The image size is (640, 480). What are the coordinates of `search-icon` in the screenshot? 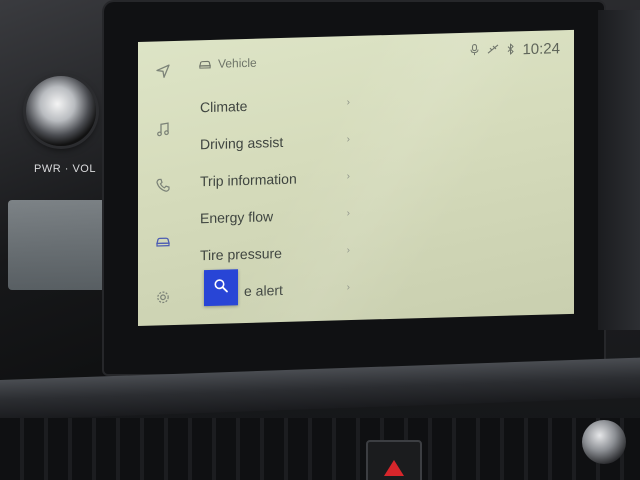 It's located at (221, 287).